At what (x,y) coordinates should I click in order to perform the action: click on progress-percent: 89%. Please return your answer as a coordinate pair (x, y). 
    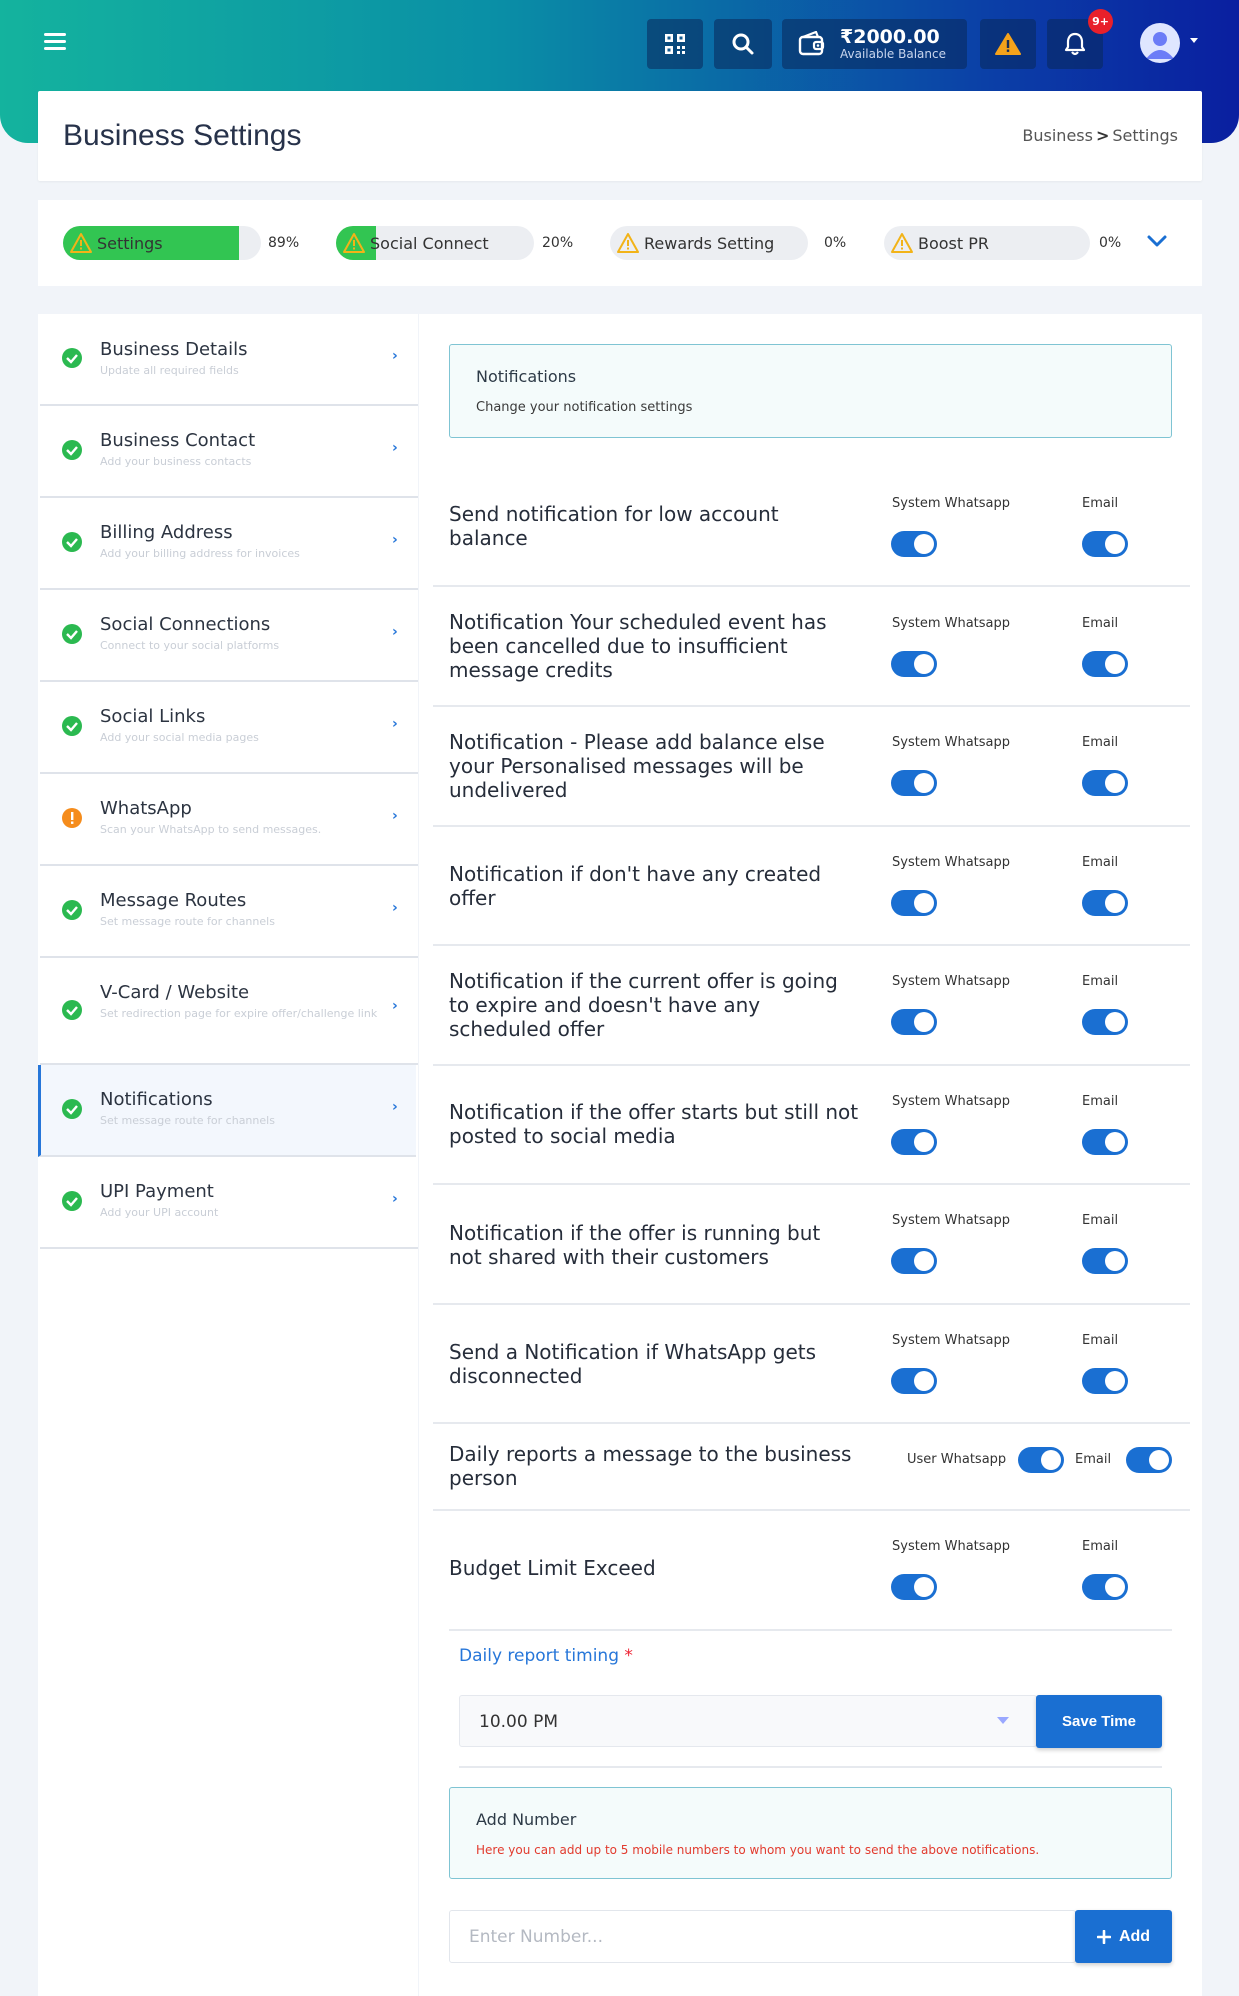
    Looking at the image, I should click on (284, 243).